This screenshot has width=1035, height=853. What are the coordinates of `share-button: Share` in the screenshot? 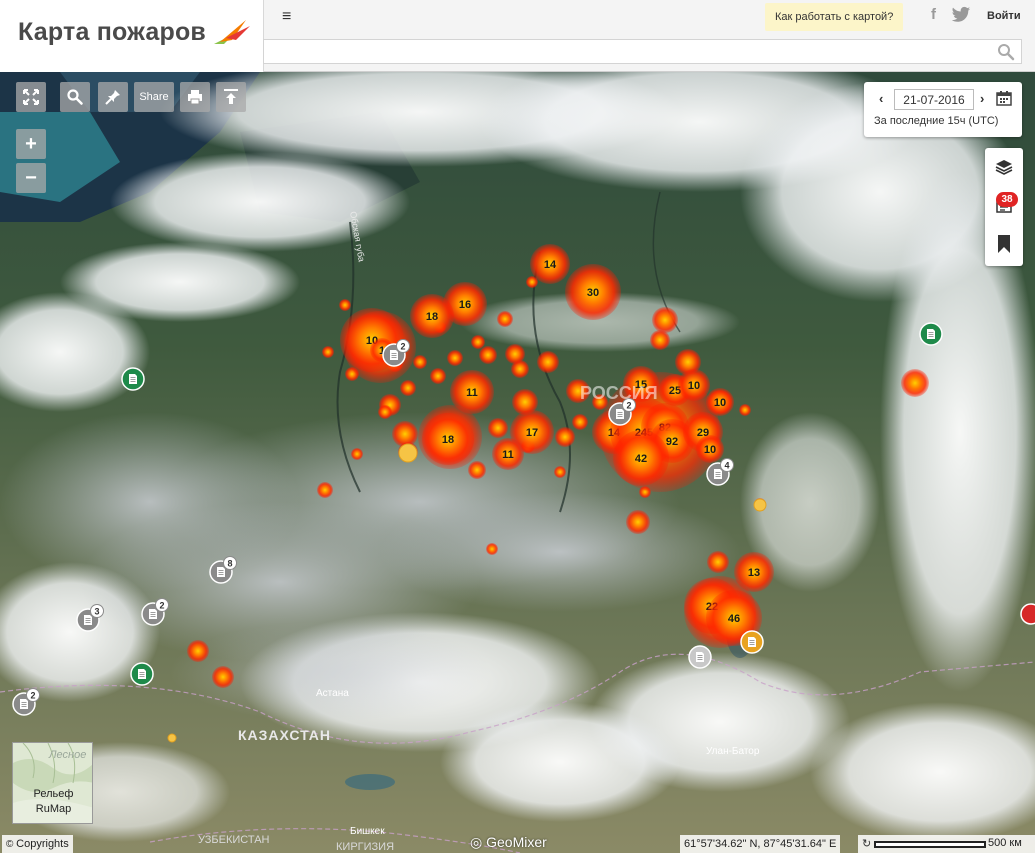 It's located at (154, 97).